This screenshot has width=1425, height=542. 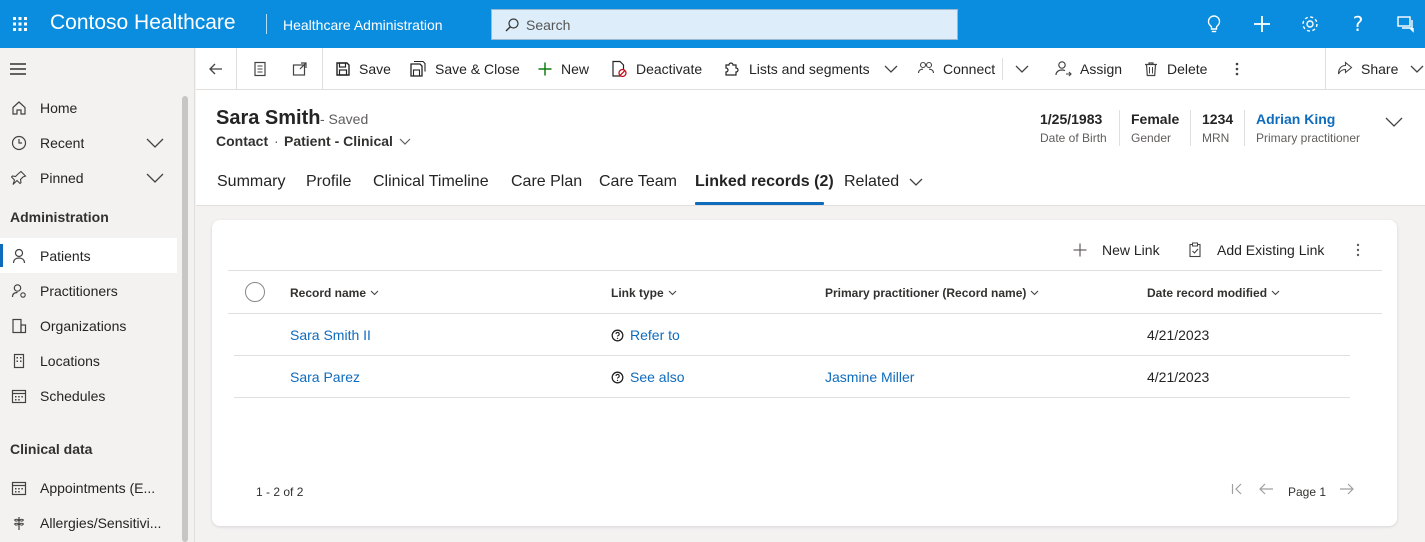 I want to click on delete-label: Delete, so click(x=1187, y=69).